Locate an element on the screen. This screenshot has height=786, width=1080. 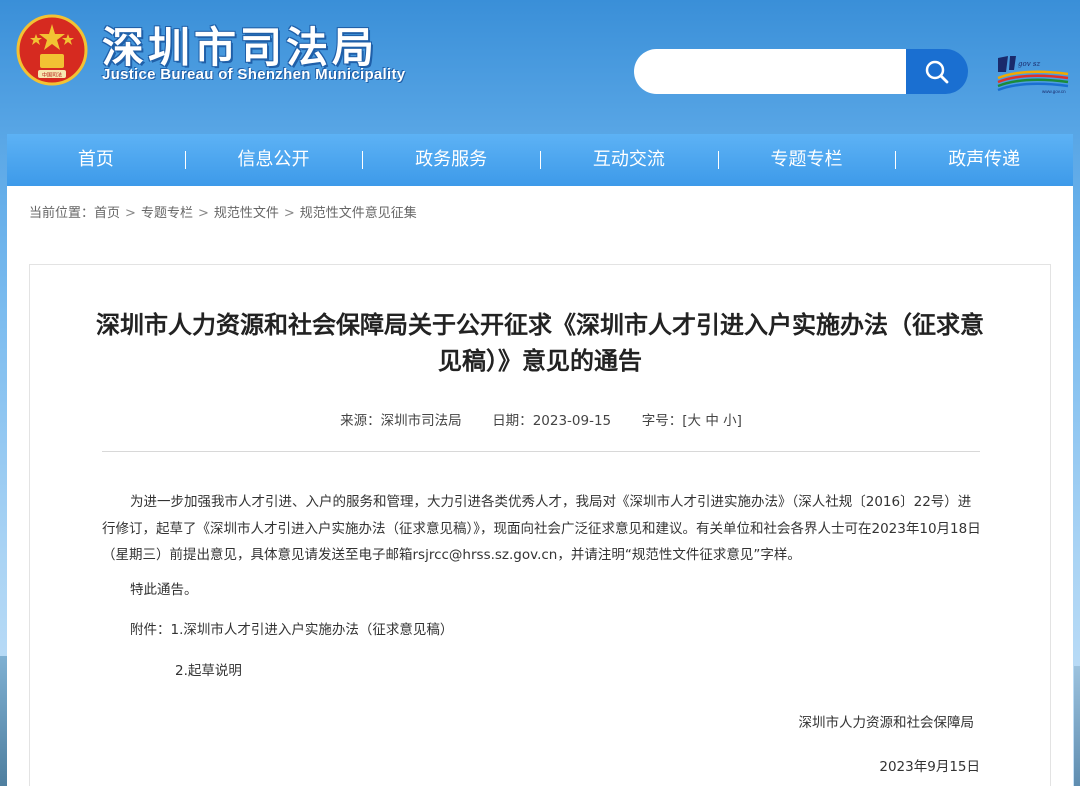
article-meta: 来源：深圳市司法局 日期：2023-09-15 字号：[大 中 小] is located at coordinates (541, 419).